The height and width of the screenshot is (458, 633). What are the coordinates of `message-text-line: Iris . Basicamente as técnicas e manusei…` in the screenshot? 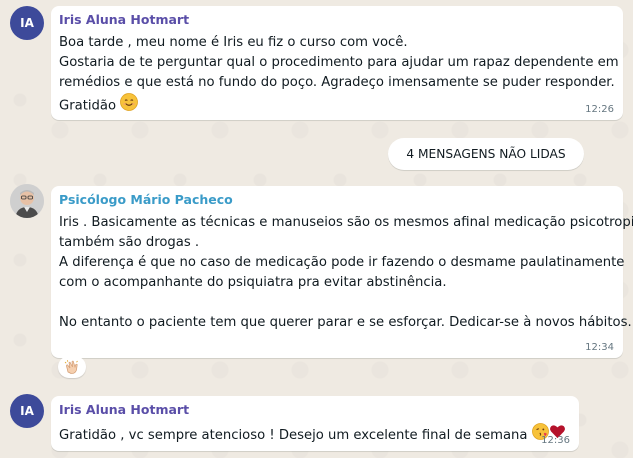 It's located at (346, 222).